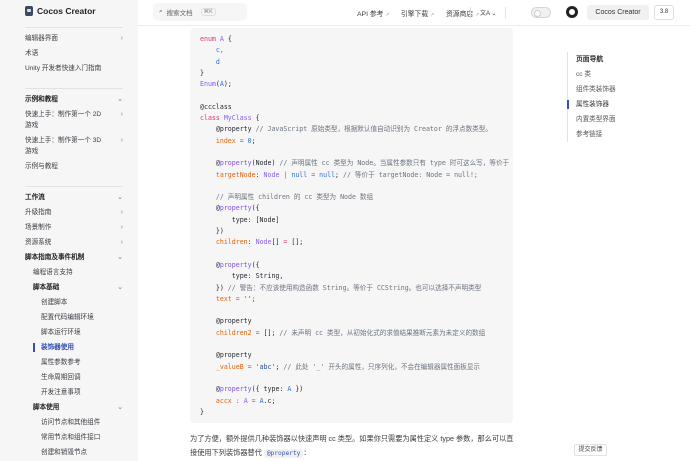 The width and height of the screenshot is (690, 461). Describe the element at coordinates (265, 163) in the screenshot. I see `code-token: (Node)` at that location.